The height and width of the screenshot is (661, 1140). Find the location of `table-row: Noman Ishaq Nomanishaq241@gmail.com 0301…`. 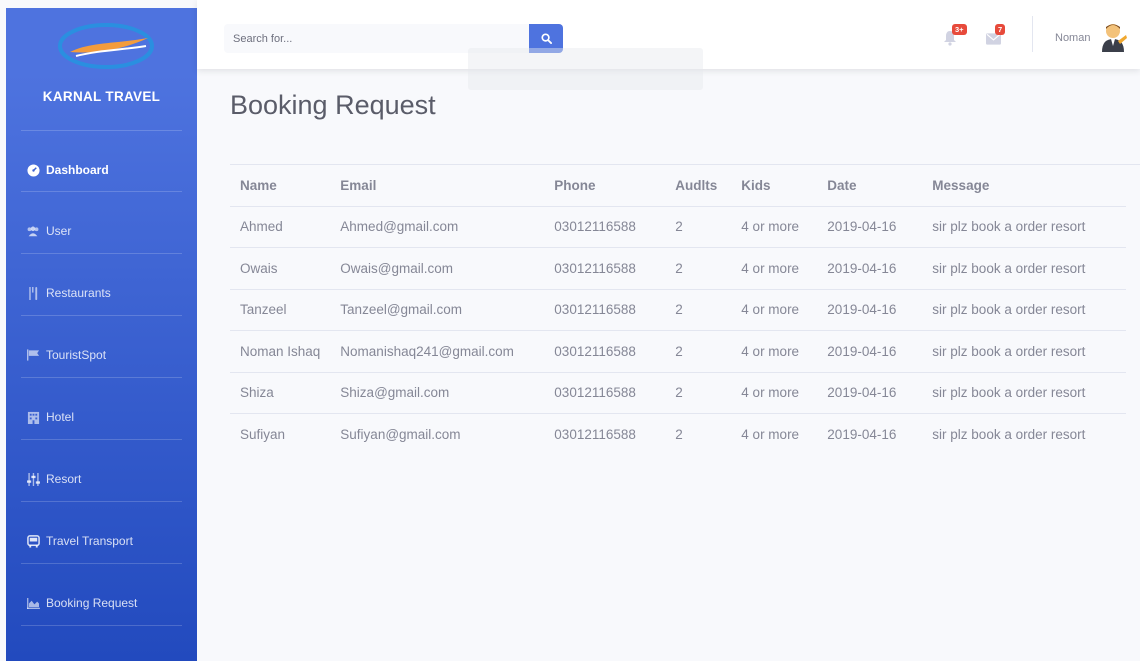

table-row: Noman Ishaq Nomanishaq241@gmail.com 0301… is located at coordinates (678, 351).